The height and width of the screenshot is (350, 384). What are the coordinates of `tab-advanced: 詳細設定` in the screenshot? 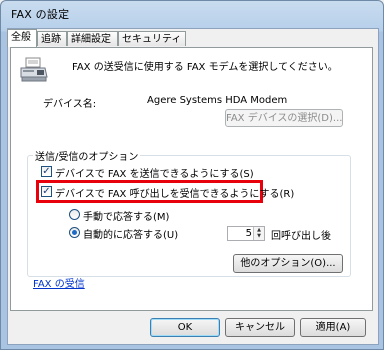 It's located at (92, 38).